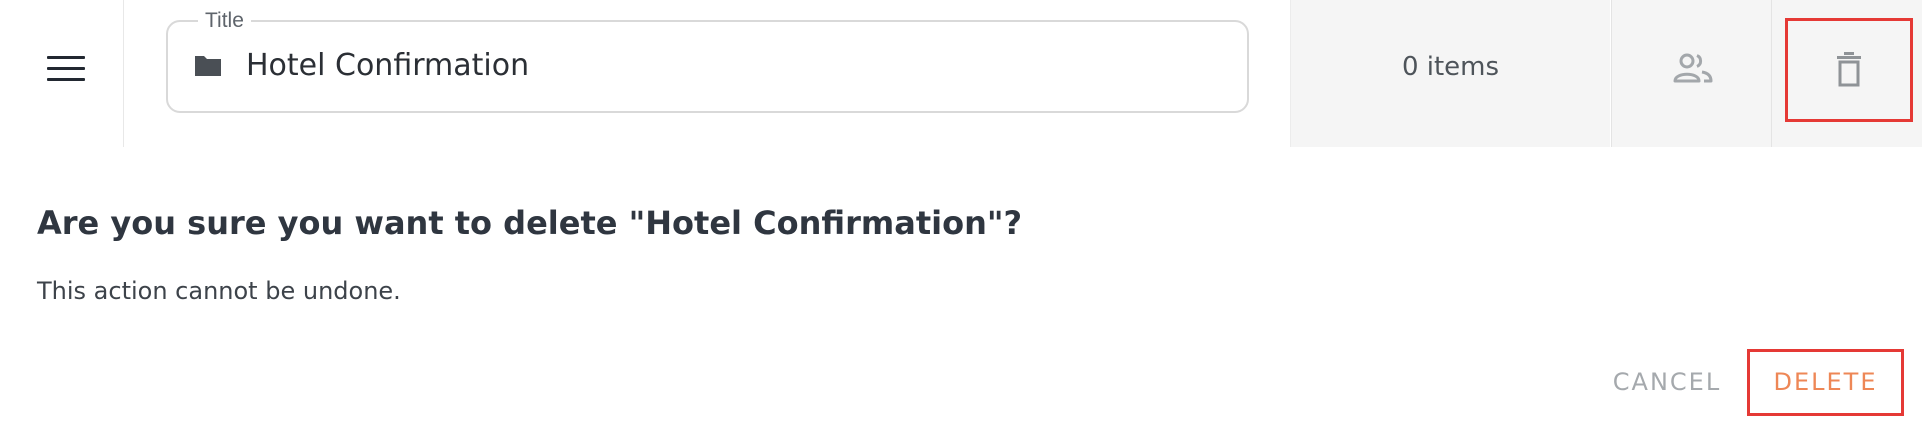  I want to click on share-button, so click(1691, 73).